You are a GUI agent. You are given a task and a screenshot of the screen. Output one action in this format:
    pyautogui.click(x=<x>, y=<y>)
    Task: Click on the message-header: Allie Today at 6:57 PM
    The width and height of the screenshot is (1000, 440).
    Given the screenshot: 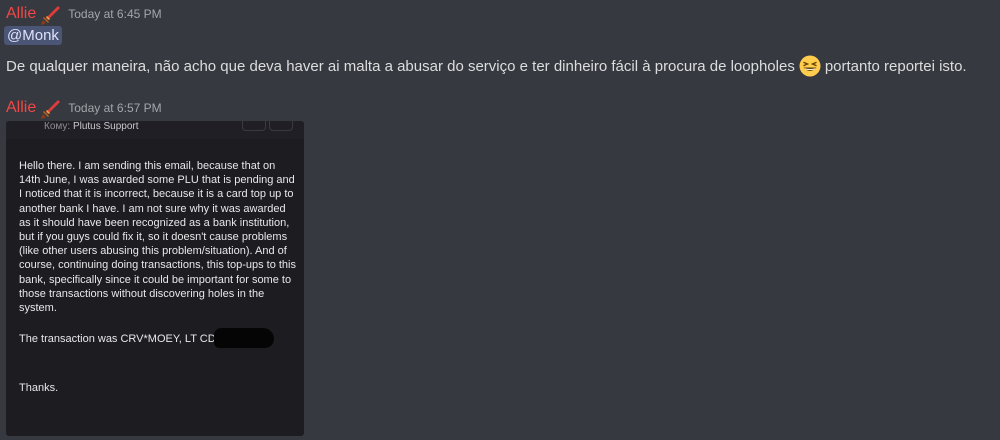 What is the action you would take?
    pyautogui.click(x=84, y=108)
    